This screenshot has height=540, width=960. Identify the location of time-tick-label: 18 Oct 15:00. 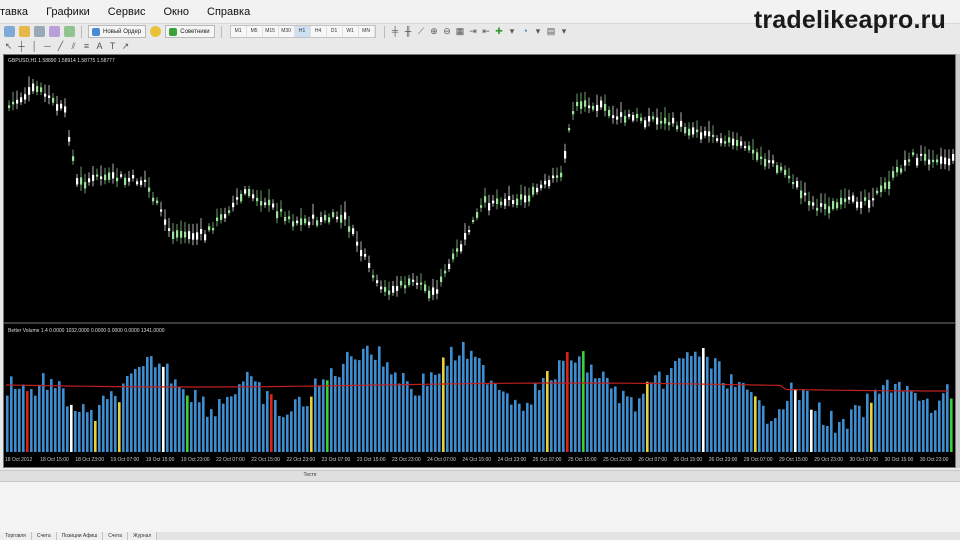
(54, 460).